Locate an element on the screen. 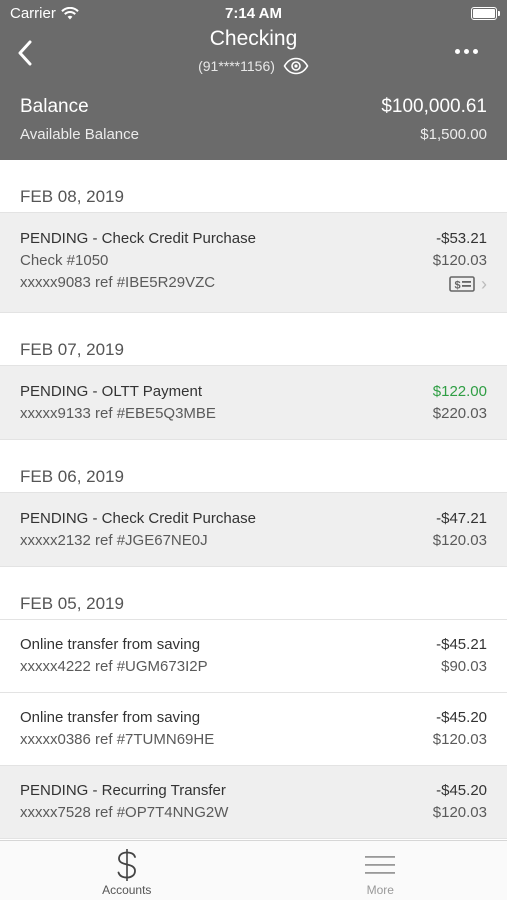 This screenshot has width=507, height=900. account-number-row: (91****1156) is located at coordinates (253, 66).